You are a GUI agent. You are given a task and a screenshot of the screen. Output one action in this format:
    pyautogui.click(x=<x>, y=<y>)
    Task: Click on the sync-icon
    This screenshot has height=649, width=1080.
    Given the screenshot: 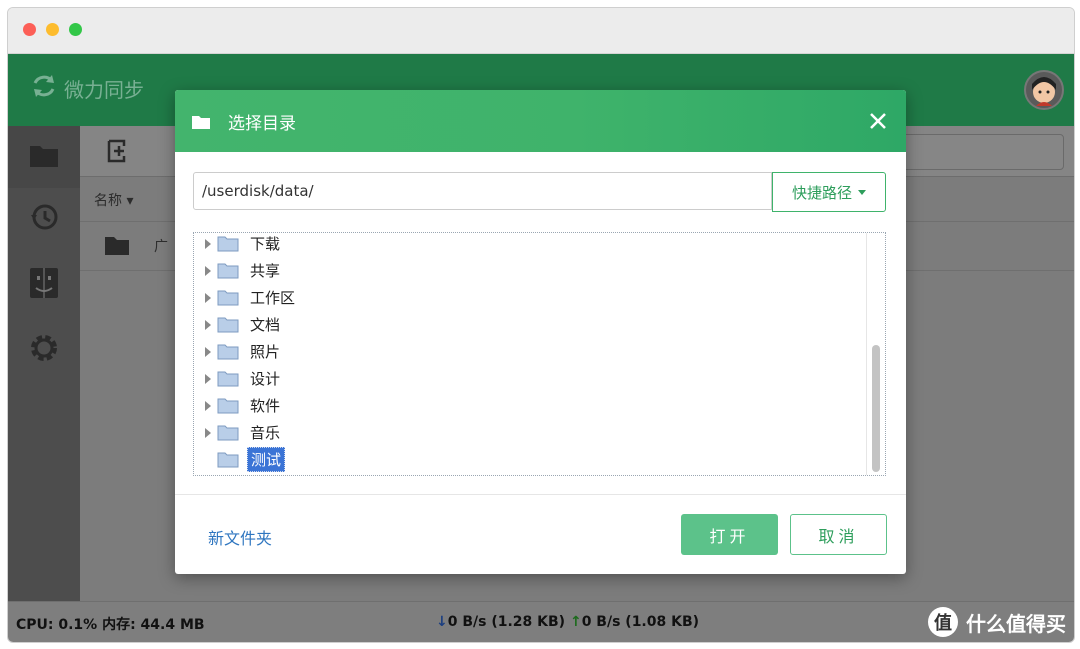 What is the action you would take?
    pyautogui.click(x=44, y=88)
    